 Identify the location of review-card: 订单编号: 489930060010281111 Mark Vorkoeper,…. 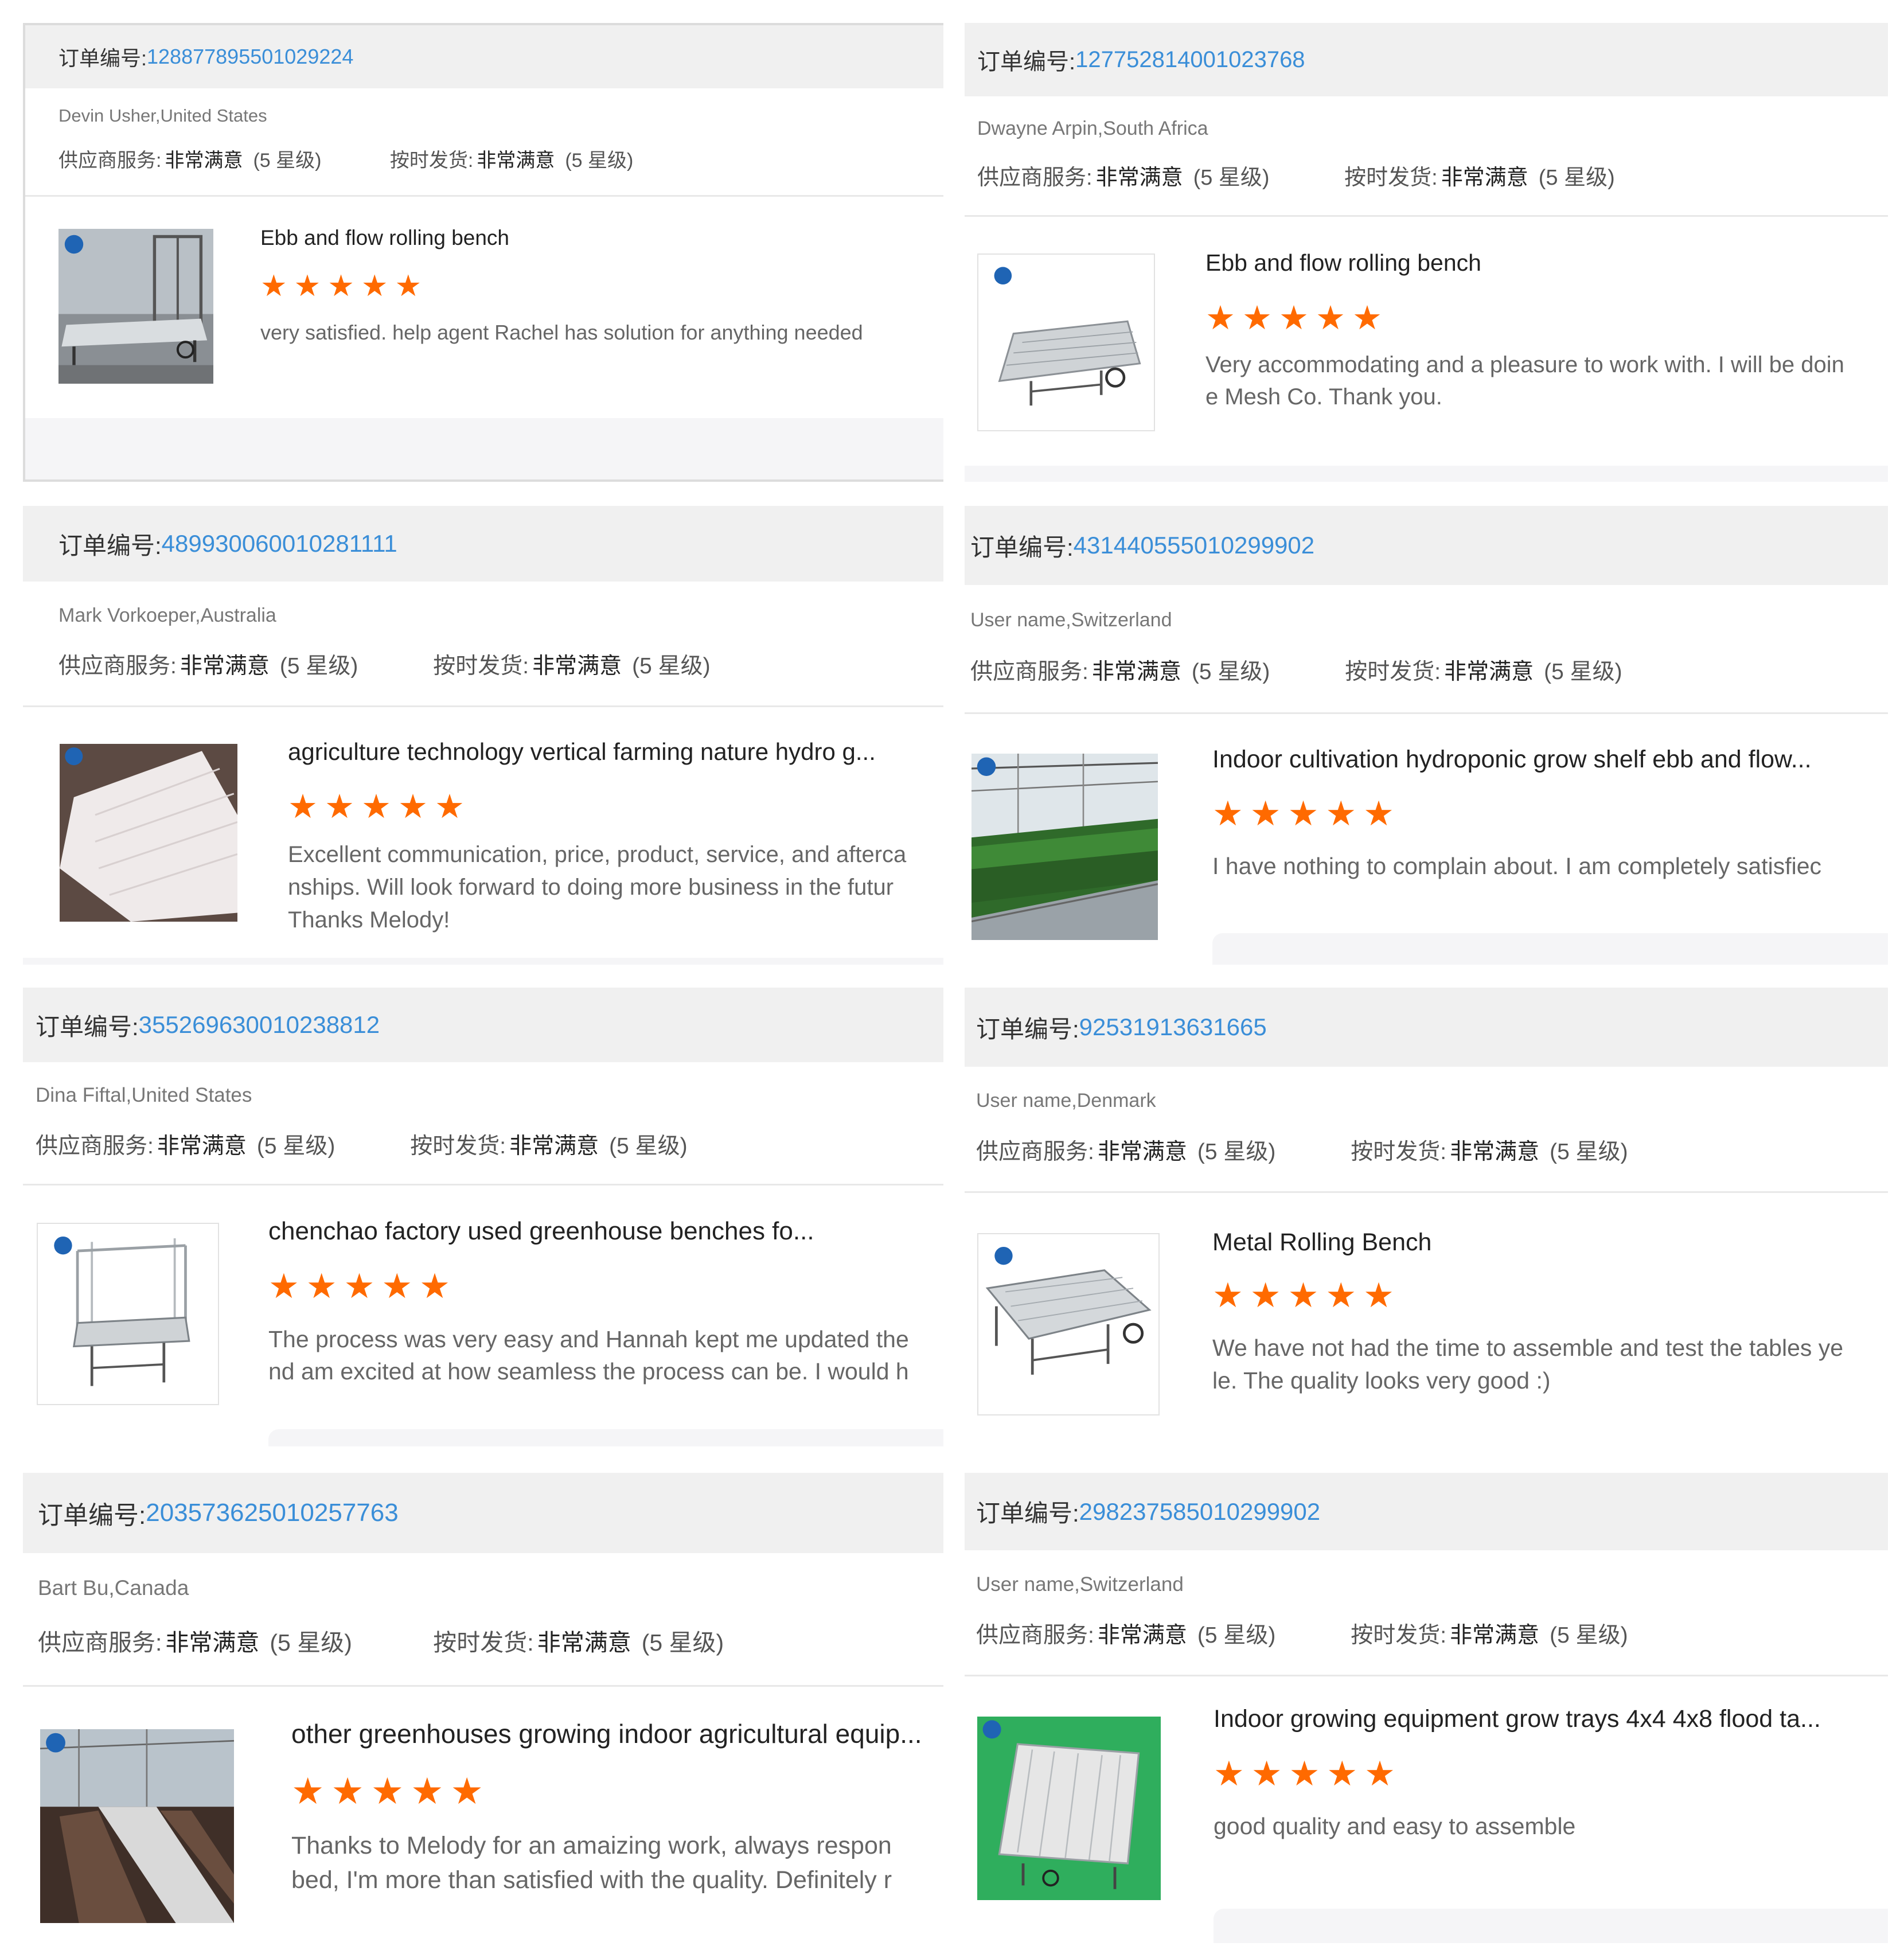
(483, 735).